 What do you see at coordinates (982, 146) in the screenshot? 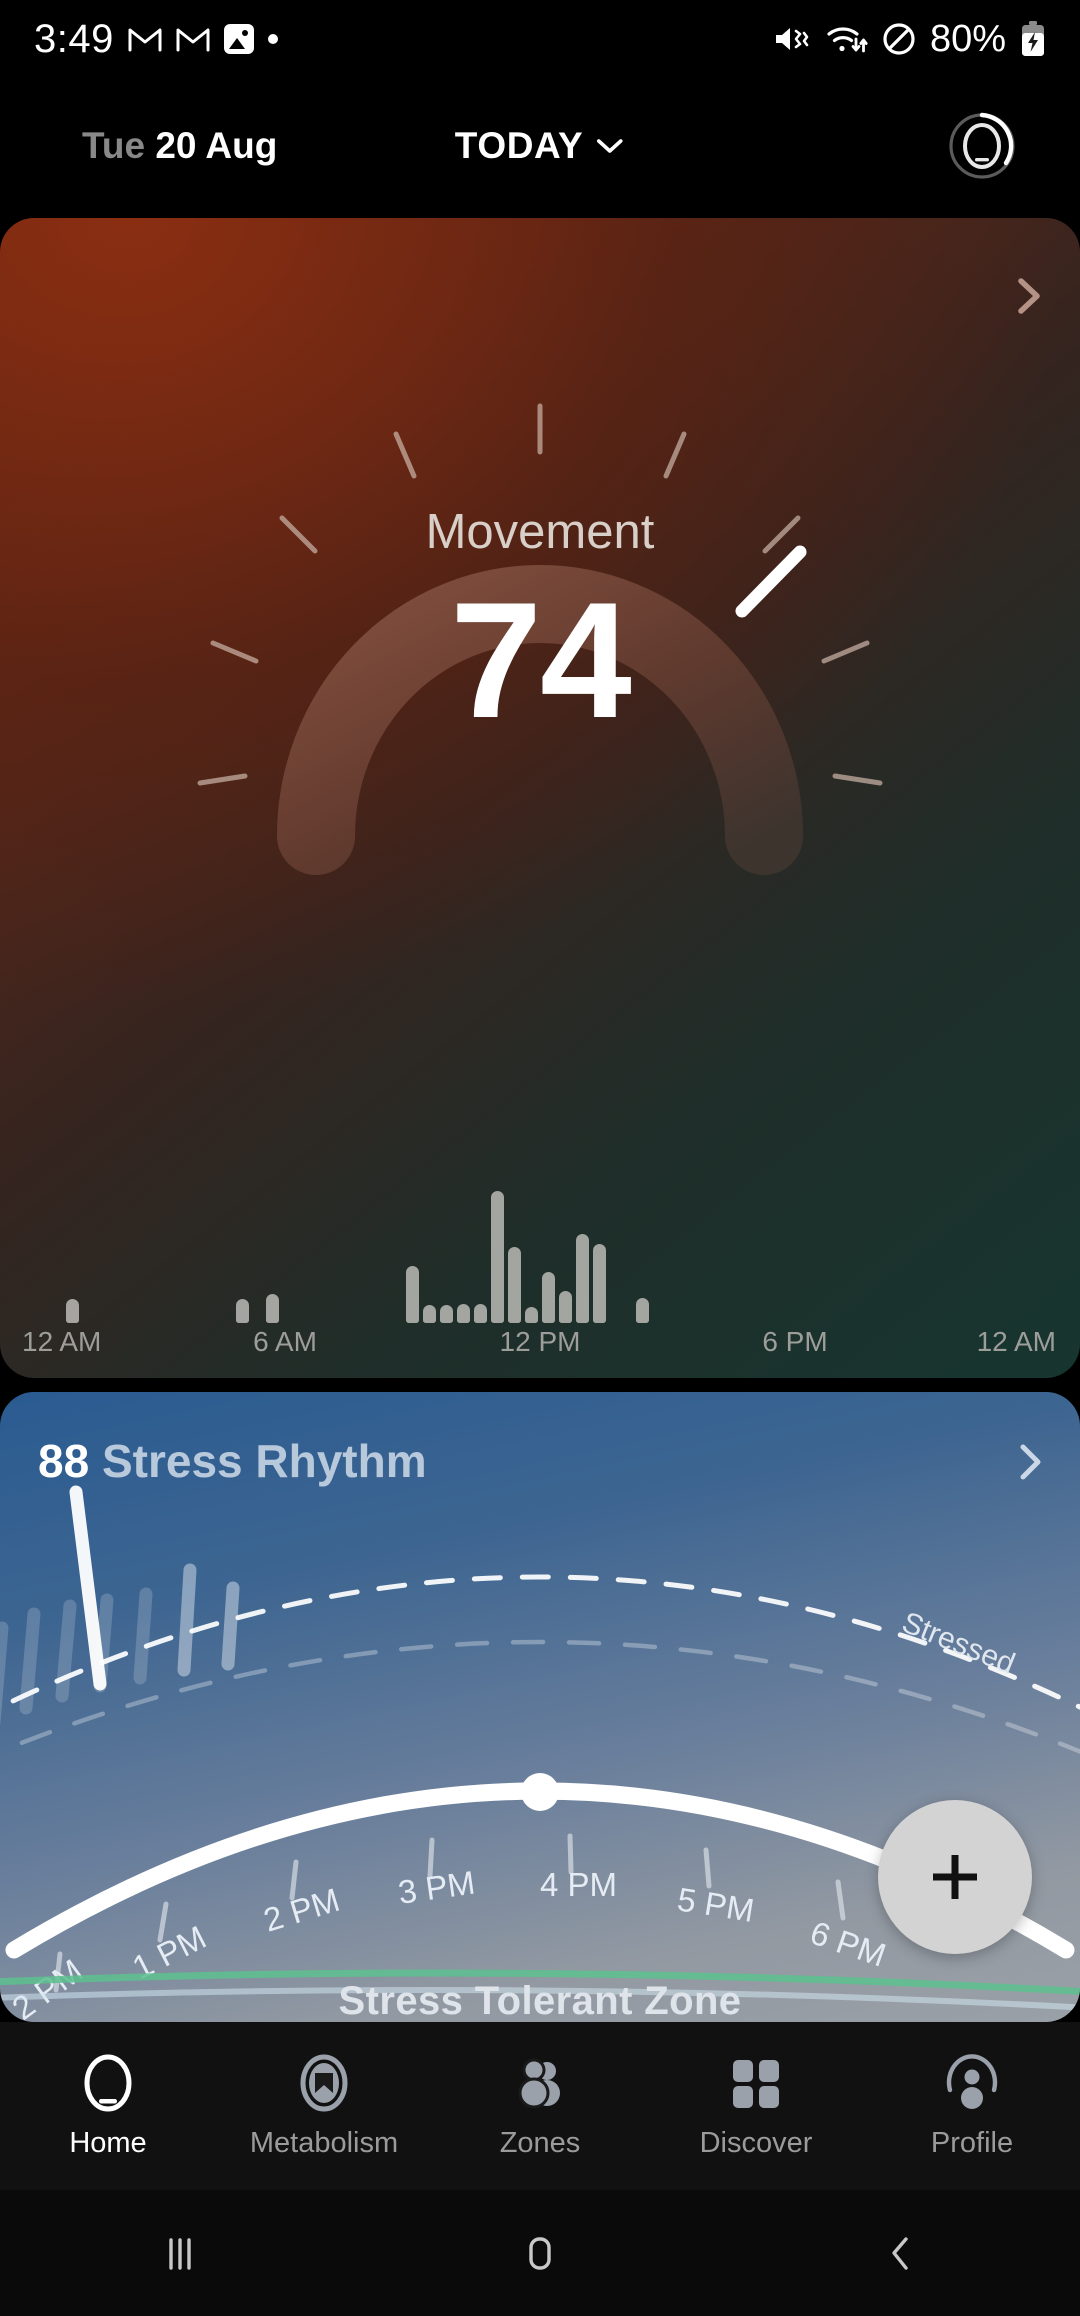
I see `activity-ring-icon` at bounding box center [982, 146].